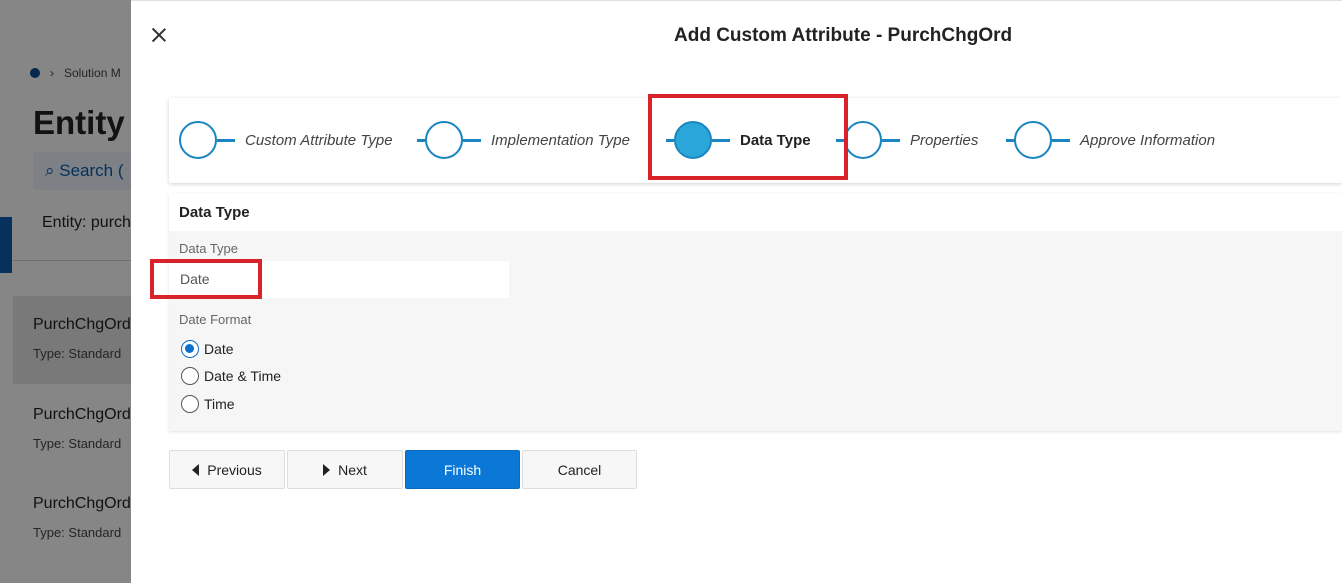  I want to click on finish-label: Finish, so click(462, 469).